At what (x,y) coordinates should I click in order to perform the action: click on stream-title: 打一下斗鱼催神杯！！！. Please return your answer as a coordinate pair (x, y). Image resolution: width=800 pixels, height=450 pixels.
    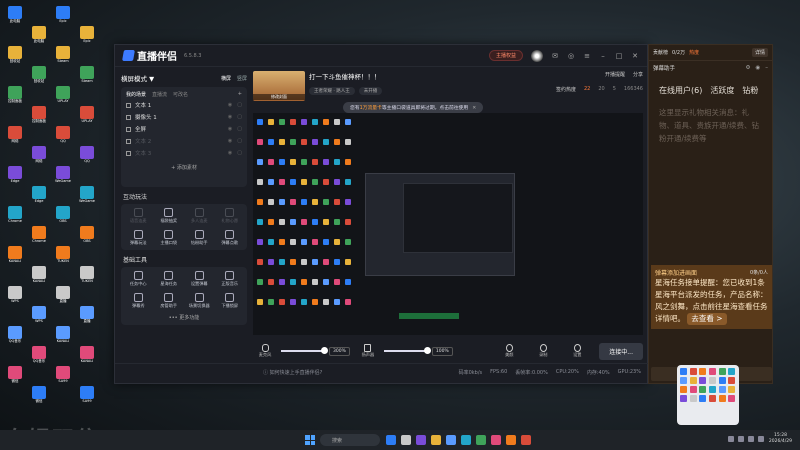
    Looking at the image, I should click on (345, 76).